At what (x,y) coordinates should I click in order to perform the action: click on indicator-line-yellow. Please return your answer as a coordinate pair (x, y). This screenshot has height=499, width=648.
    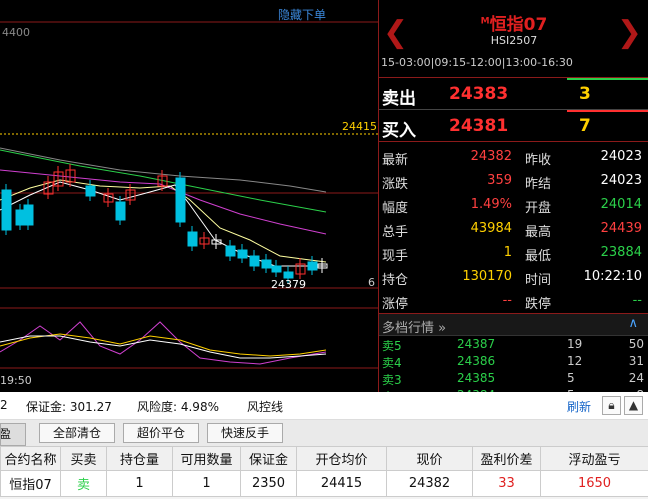
    Looking at the image, I should click on (163, 345).